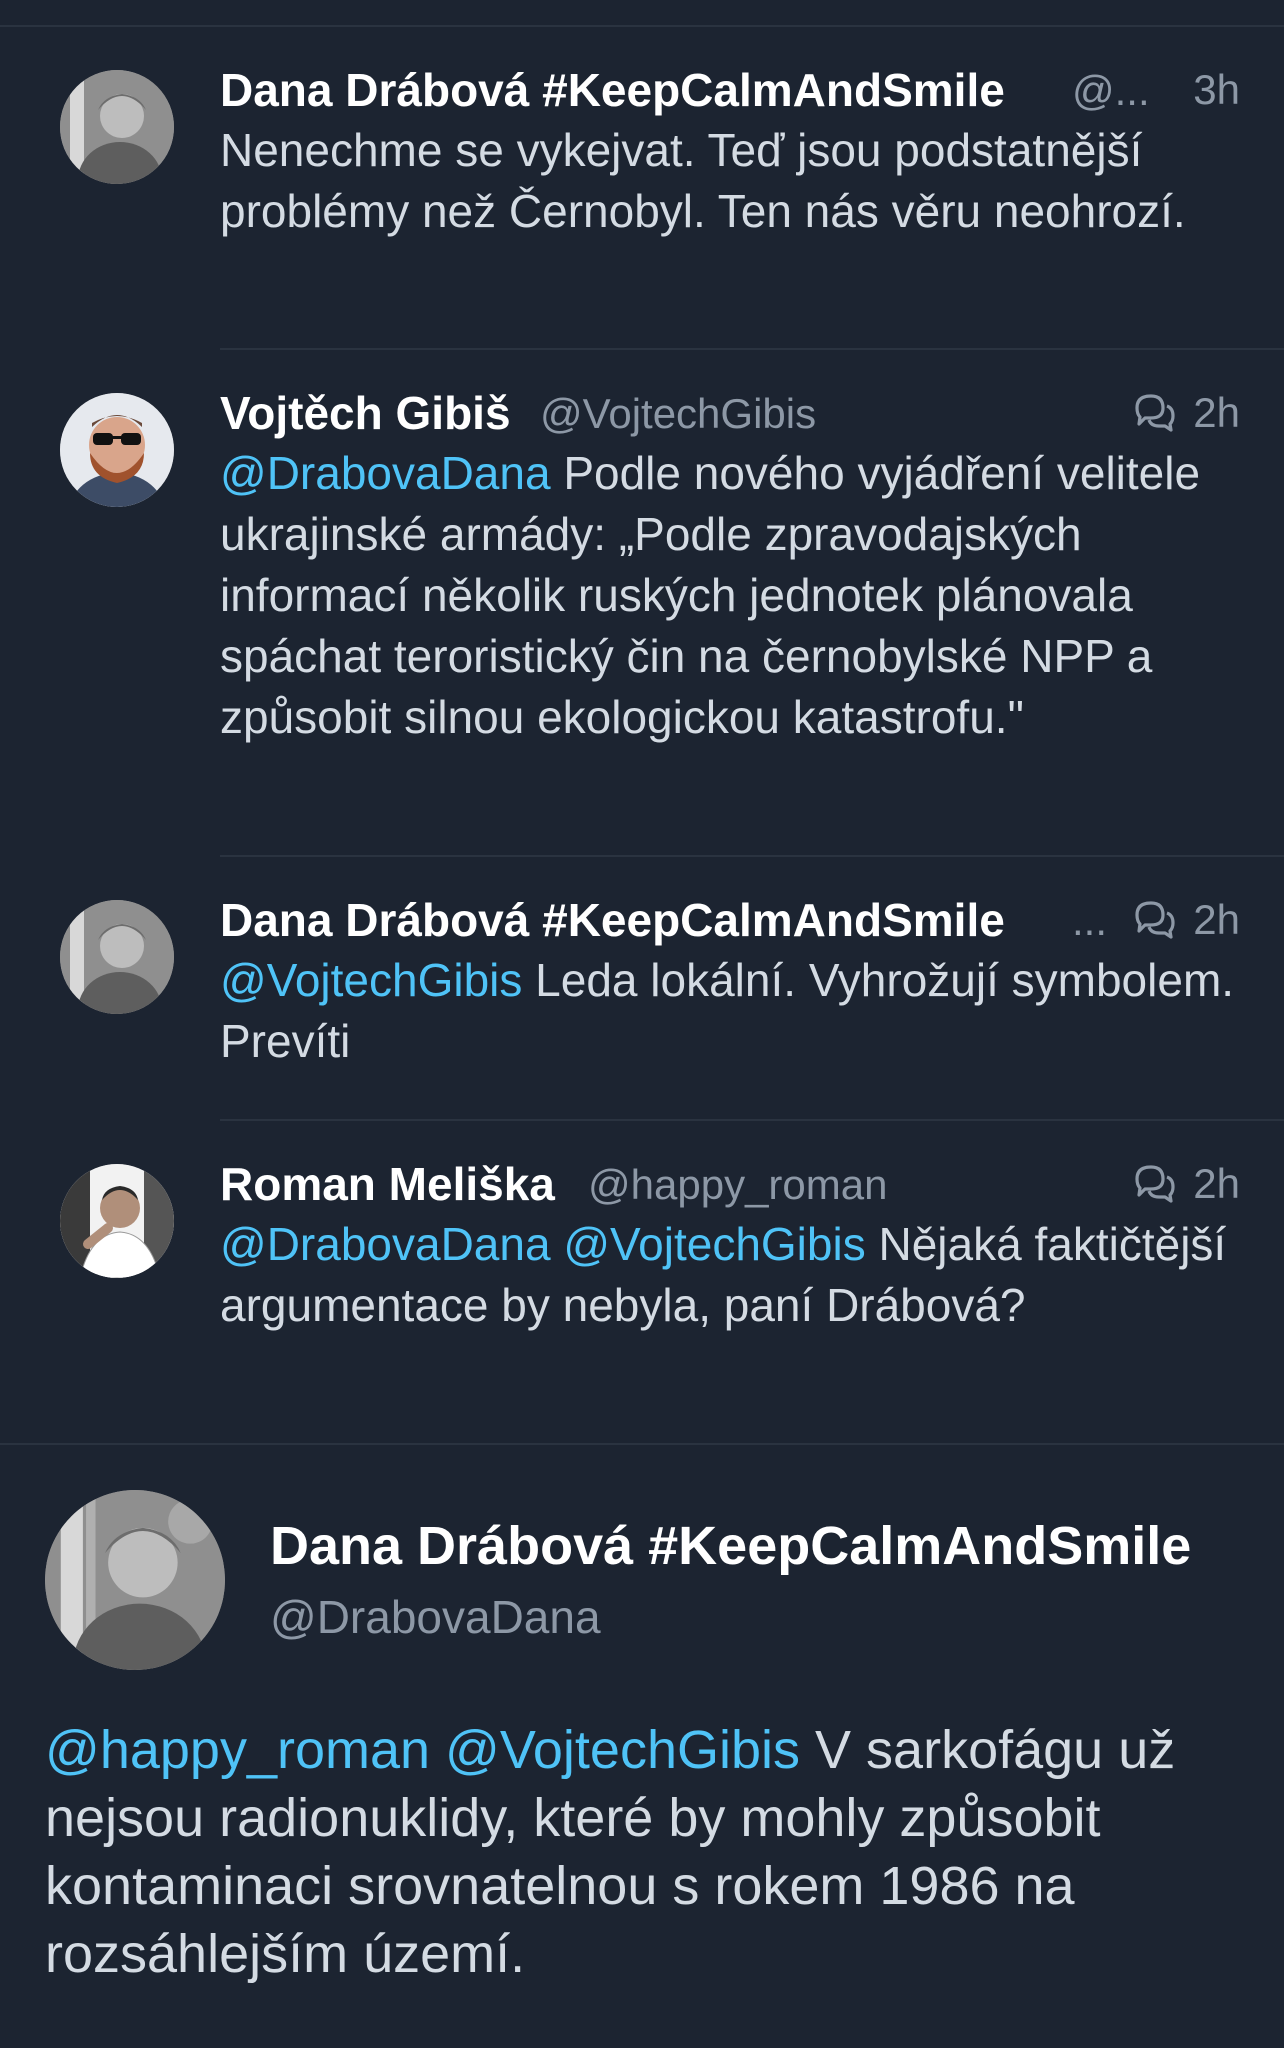 This screenshot has height=2048, width=1284. Describe the element at coordinates (543, 1244) in the screenshot. I see `mention-link: @DrabovaDana @VojtechGibis` at that location.